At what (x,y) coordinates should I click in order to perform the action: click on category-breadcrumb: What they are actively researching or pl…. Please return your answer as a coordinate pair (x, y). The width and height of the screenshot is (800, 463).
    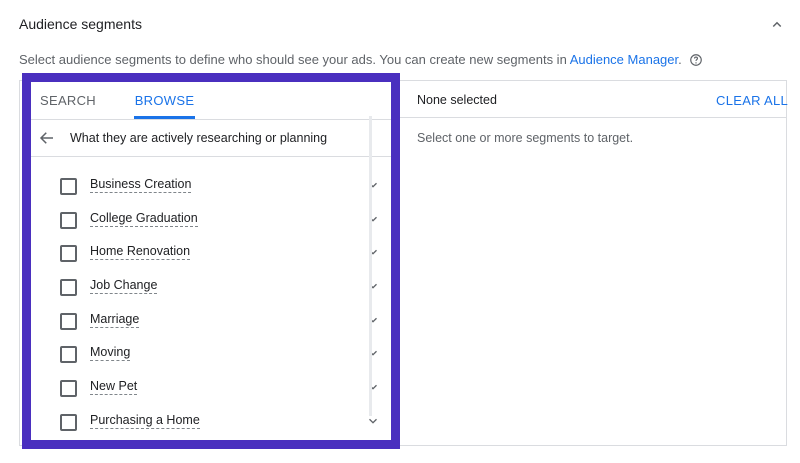
    Looking at the image, I should click on (211, 138).